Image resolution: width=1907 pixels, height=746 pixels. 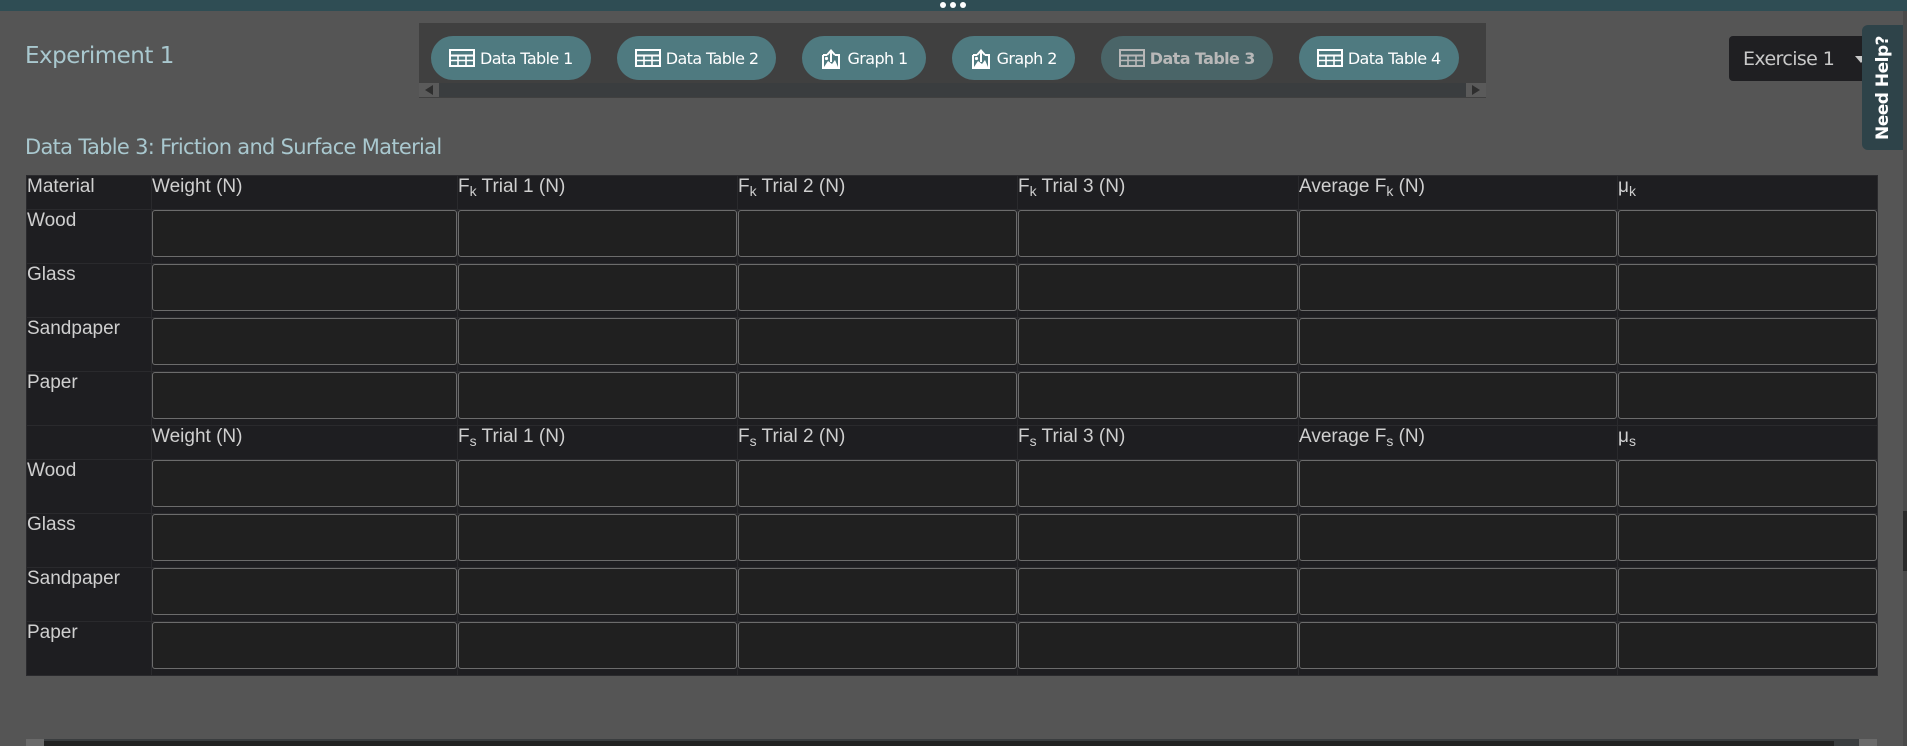 I want to click on static-sandpaper-trial1-input, so click(x=597, y=591).